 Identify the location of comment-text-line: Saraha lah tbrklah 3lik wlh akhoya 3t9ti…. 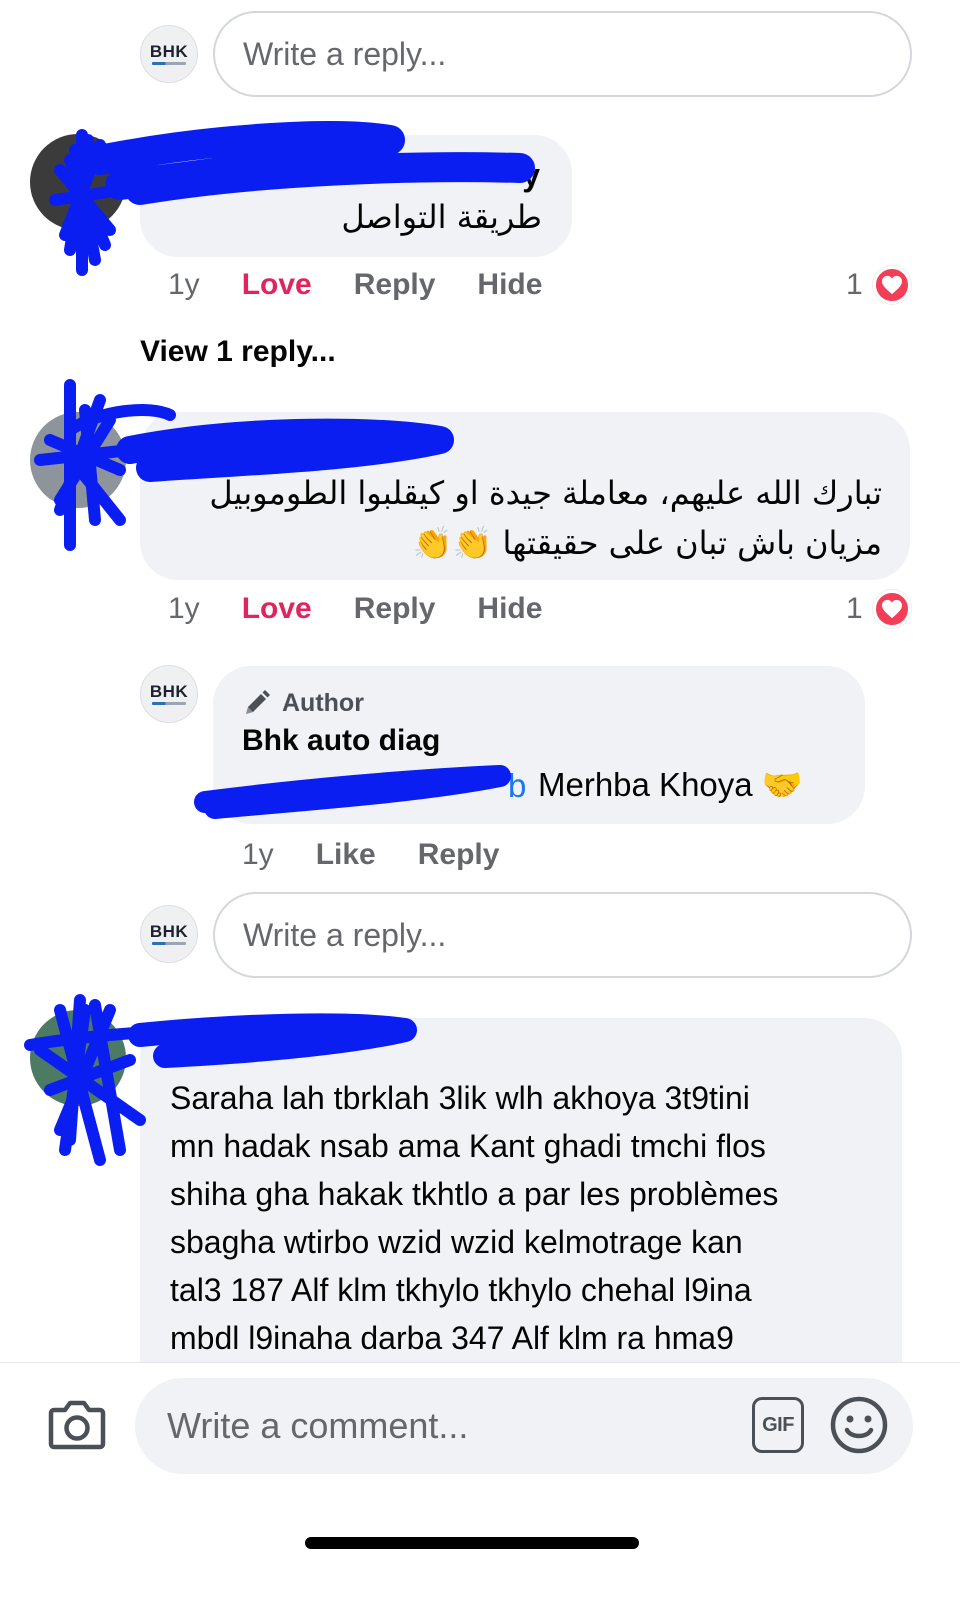
(460, 1098).